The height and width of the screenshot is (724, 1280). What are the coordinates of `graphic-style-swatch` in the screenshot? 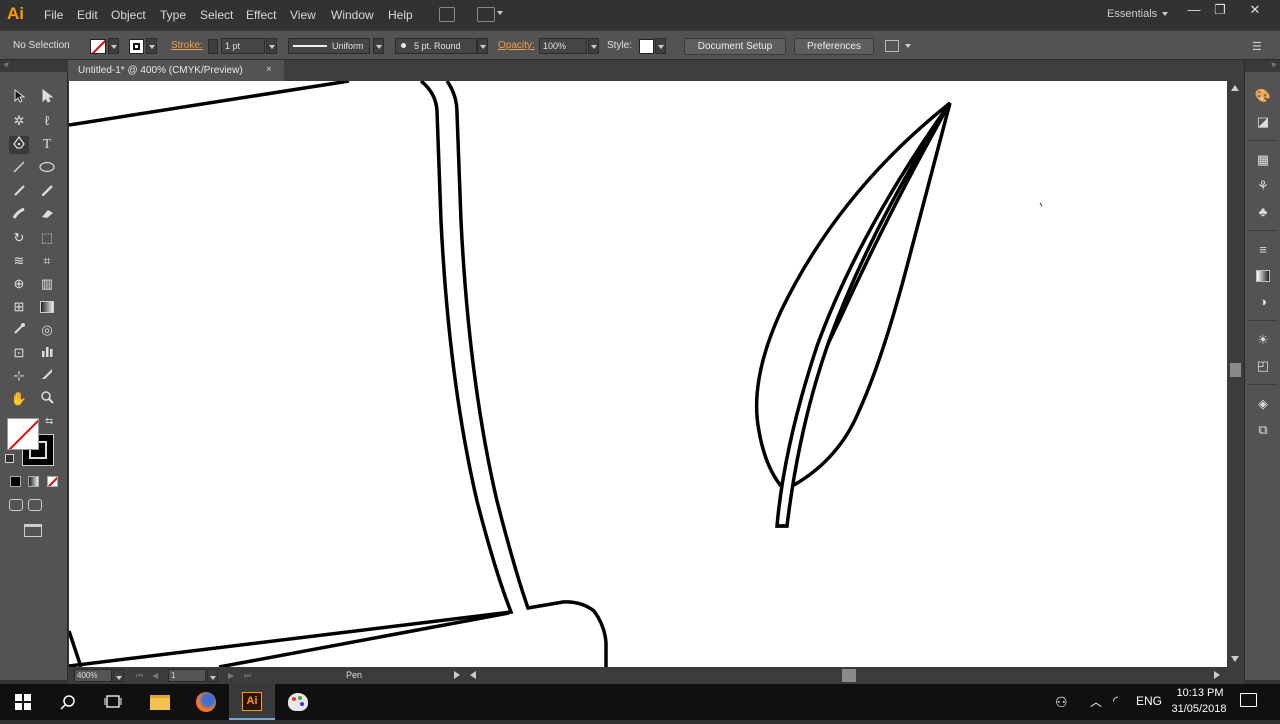 It's located at (646, 46).